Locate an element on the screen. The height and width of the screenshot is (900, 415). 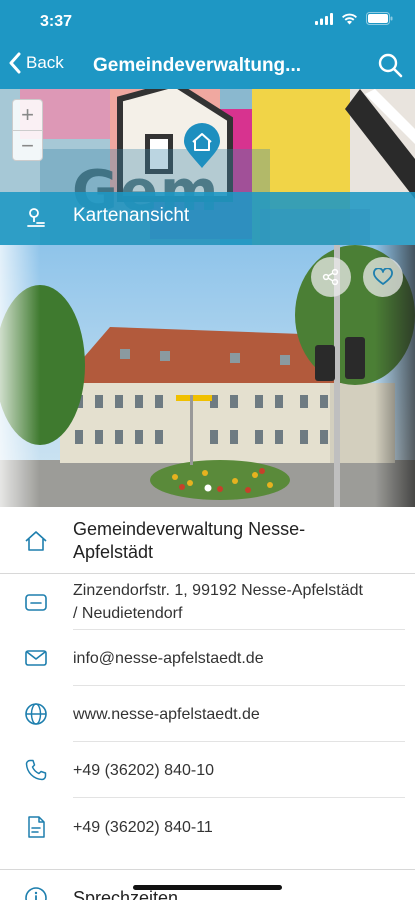
info-icon is located at coordinates (36, 893).